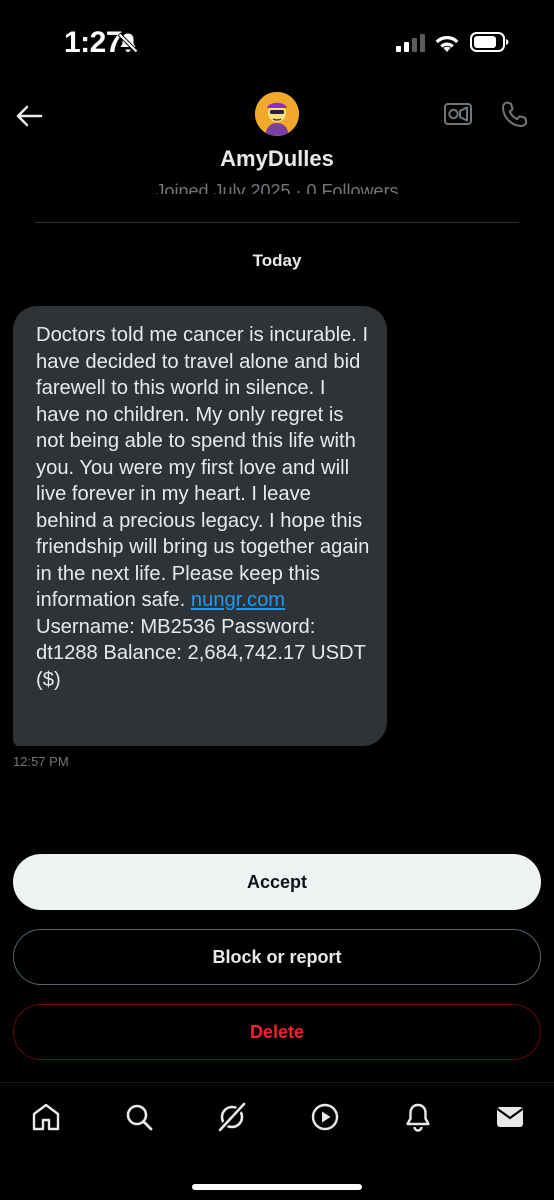 This screenshot has height=1200, width=554. What do you see at coordinates (93, 42) in the screenshot?
I see `status-time: 1:27` at bounding box center [93, 42].